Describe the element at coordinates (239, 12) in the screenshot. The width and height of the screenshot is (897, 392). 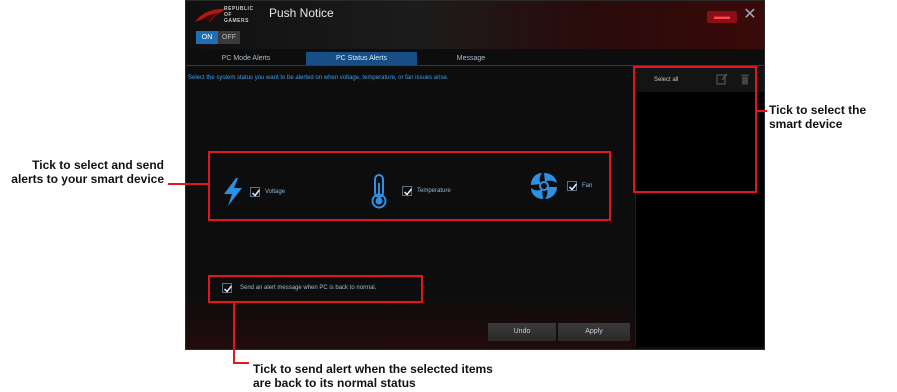
I see `logo-line-1: REPUBLIC OF` at that location.